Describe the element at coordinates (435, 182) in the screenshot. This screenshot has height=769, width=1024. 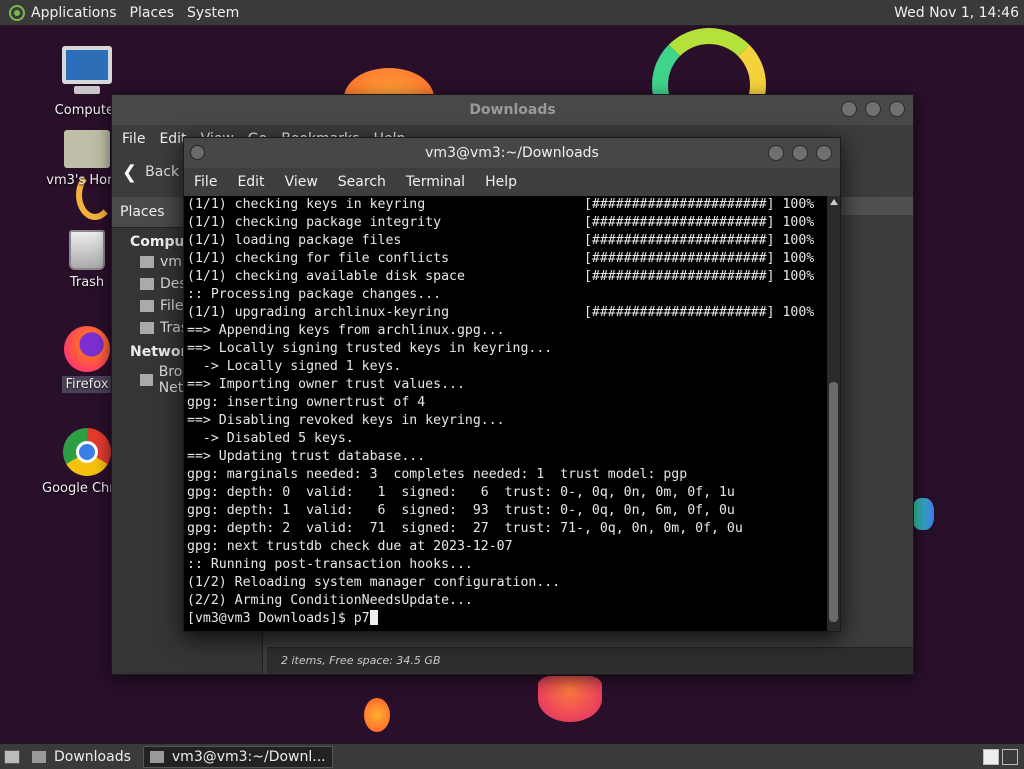
I see `term-menu-terminal: Terminal` at that location.